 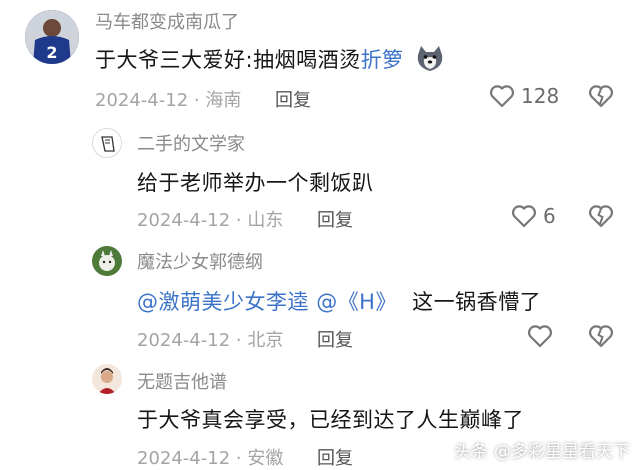 What do you see at coordinates (228, 60) in the screenshot?
I see `comment-text-main: 于大爷三大爱好:抽烟喝酒烫` at bounding box center [228, 60].